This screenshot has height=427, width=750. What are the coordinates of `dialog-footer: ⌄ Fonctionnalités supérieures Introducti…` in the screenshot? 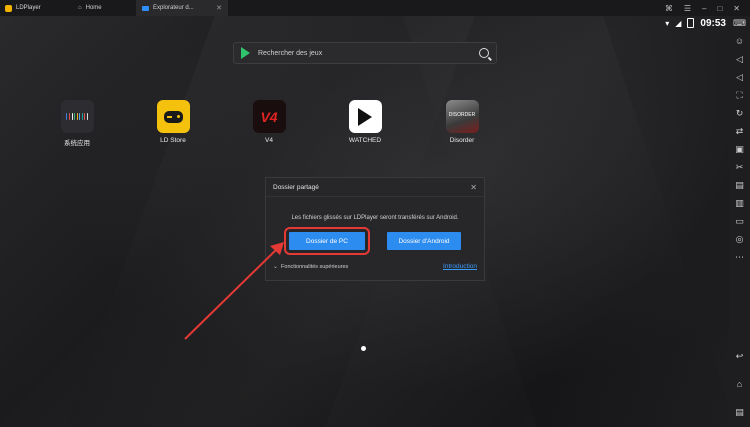 It's located at (375, 266).